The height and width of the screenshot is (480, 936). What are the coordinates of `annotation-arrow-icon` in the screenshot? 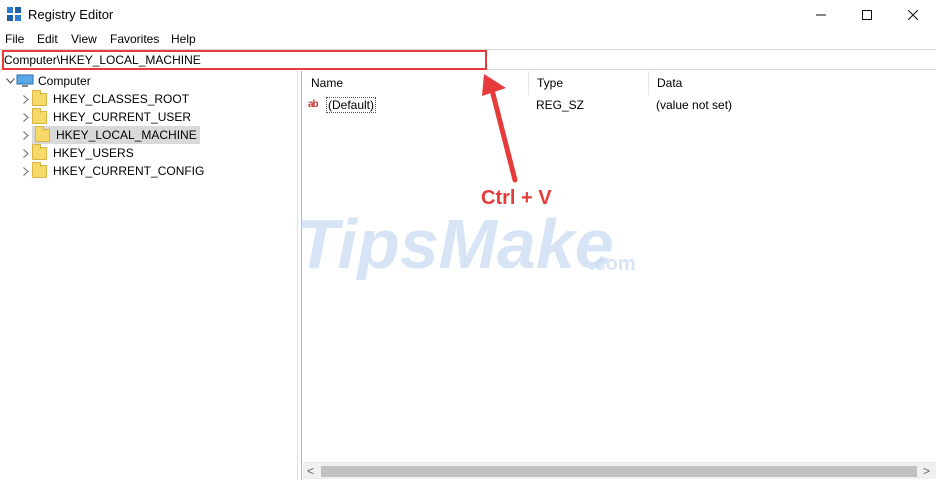 It's located at (500, 128).